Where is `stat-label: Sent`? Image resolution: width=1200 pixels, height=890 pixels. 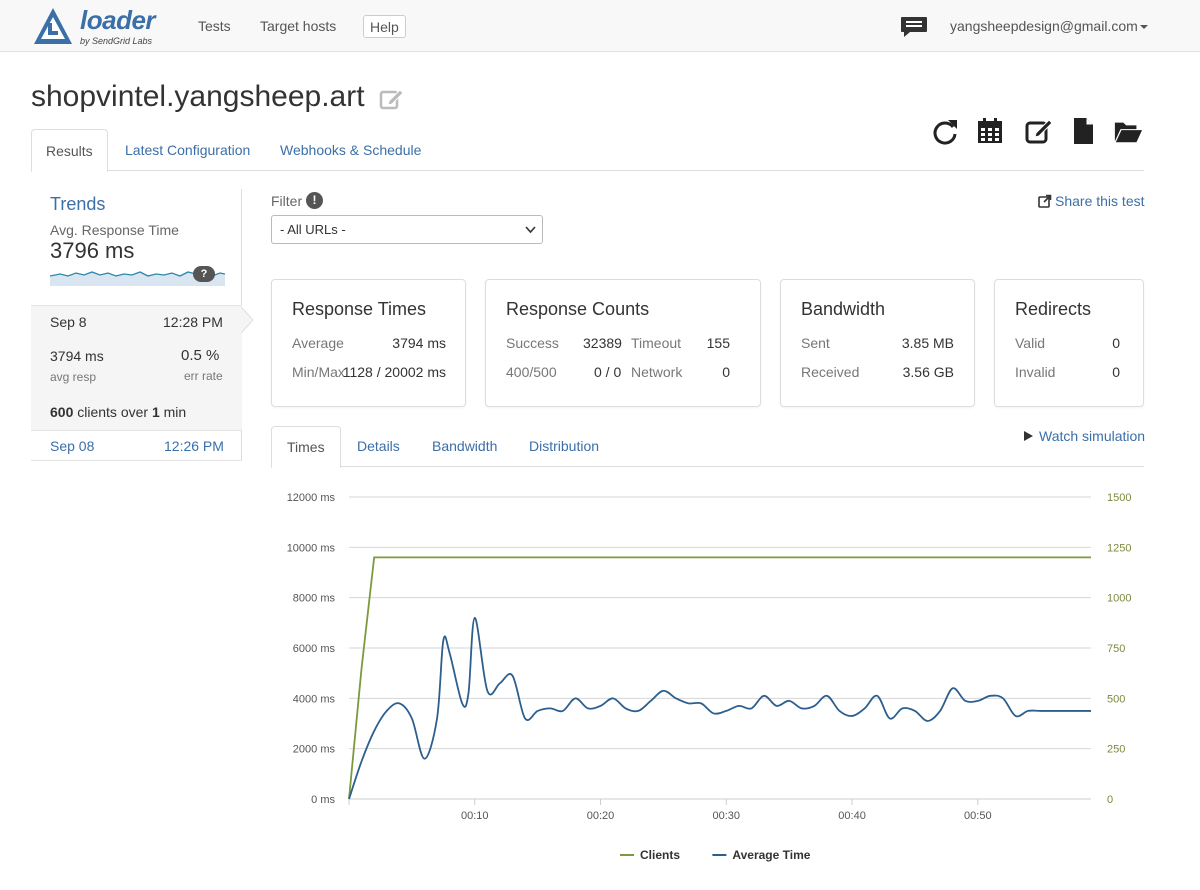 stat-label: Sent is located at coordinates (815, 343).